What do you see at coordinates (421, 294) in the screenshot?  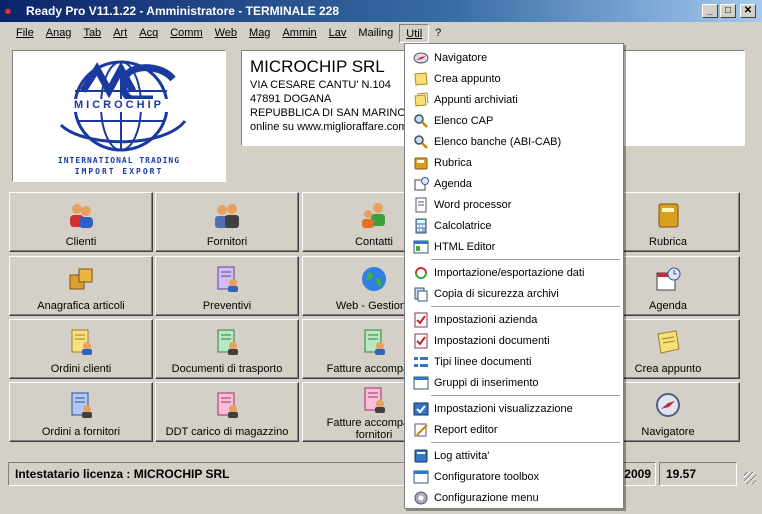 I see `backup-icon` at bounding box center [421, 294].